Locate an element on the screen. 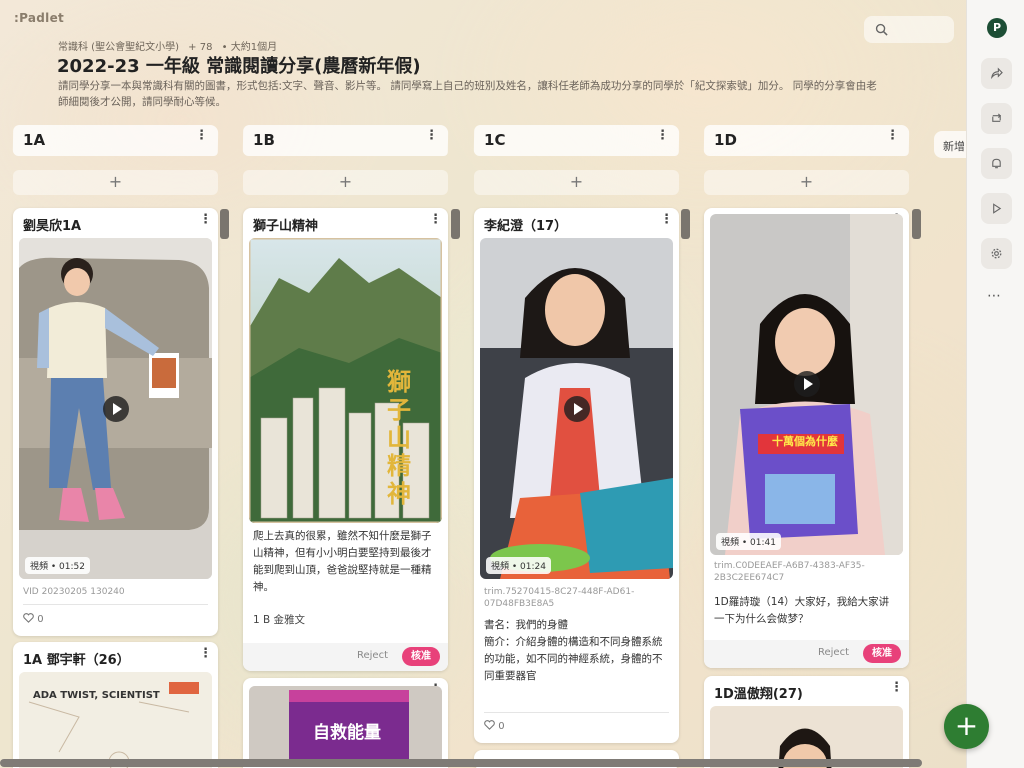  post-card: ⋮ 自救能量 is located at coordinates (345, 723).